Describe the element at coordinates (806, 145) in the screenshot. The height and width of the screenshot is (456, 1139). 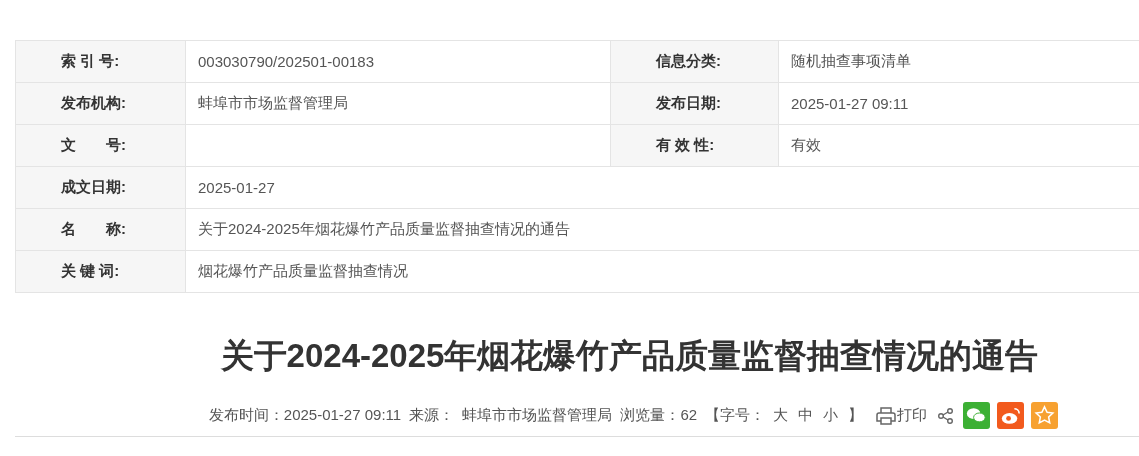
I see `field-value: 有效` at that location.